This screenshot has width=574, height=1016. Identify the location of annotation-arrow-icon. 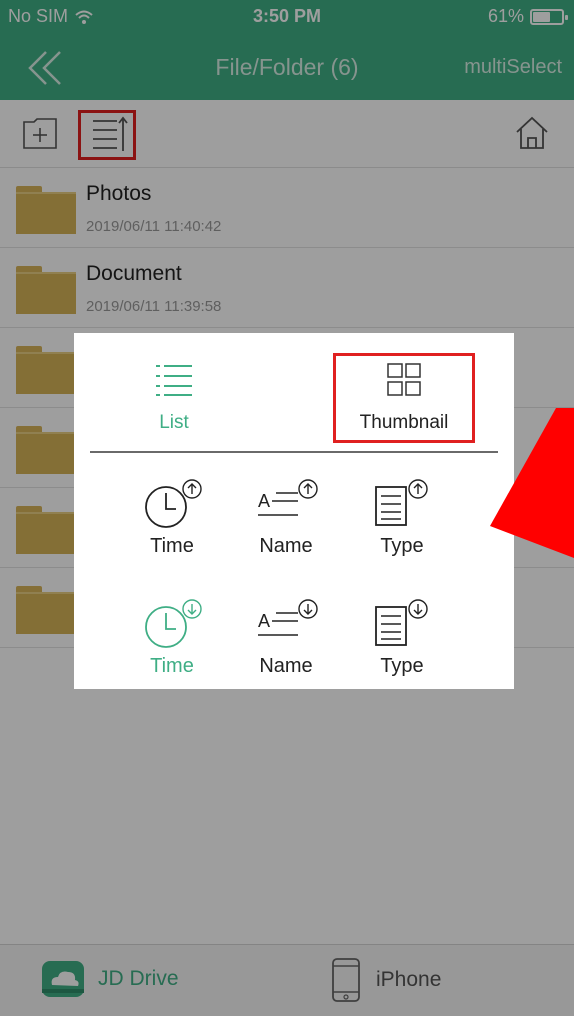
(532, 483).